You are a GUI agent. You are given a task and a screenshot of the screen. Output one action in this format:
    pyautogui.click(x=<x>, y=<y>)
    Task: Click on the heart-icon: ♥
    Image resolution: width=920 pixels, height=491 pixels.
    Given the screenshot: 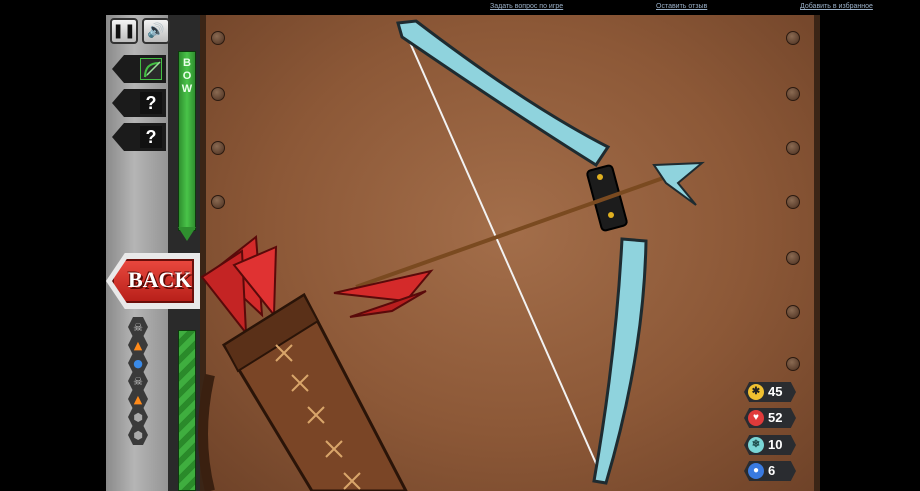 What is the action you would take?
    pyautogui.click(x=756, y=418)
    